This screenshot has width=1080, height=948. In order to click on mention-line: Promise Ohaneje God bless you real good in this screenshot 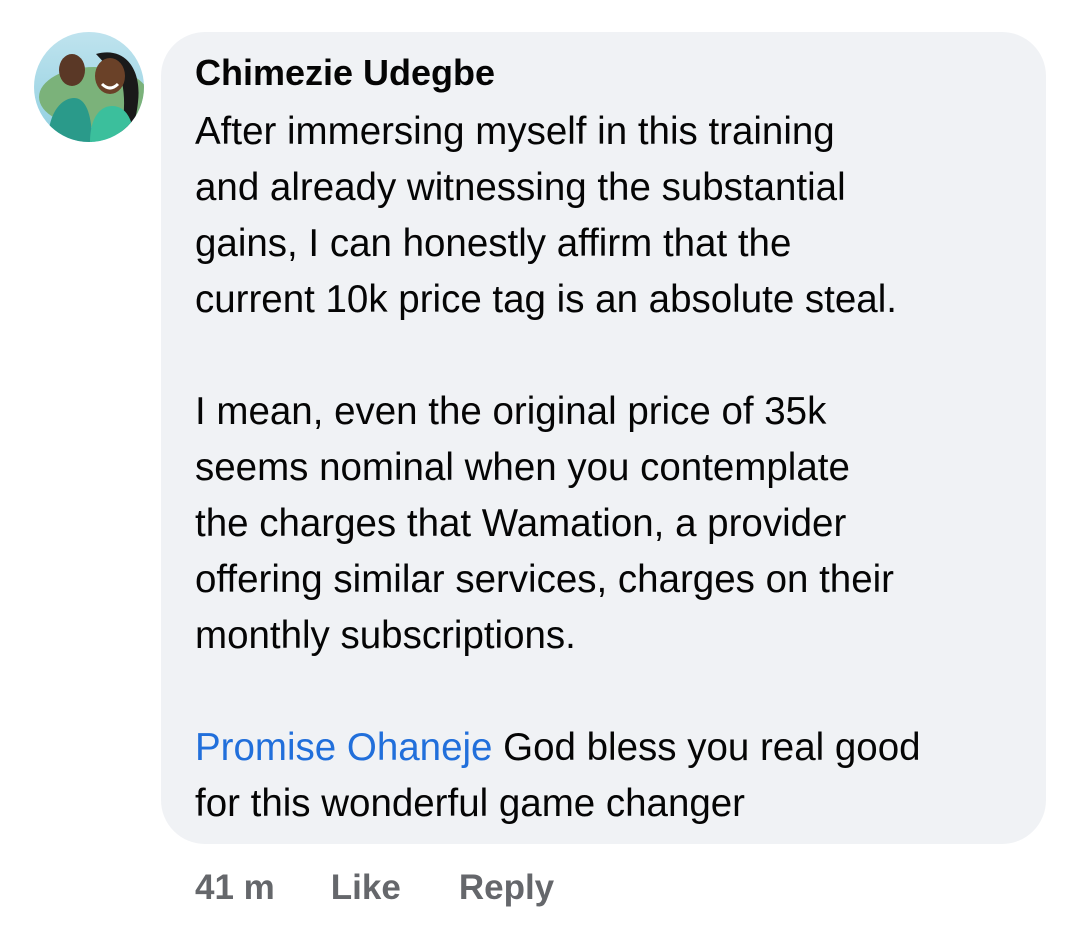, I will do `click(615, 748)`.